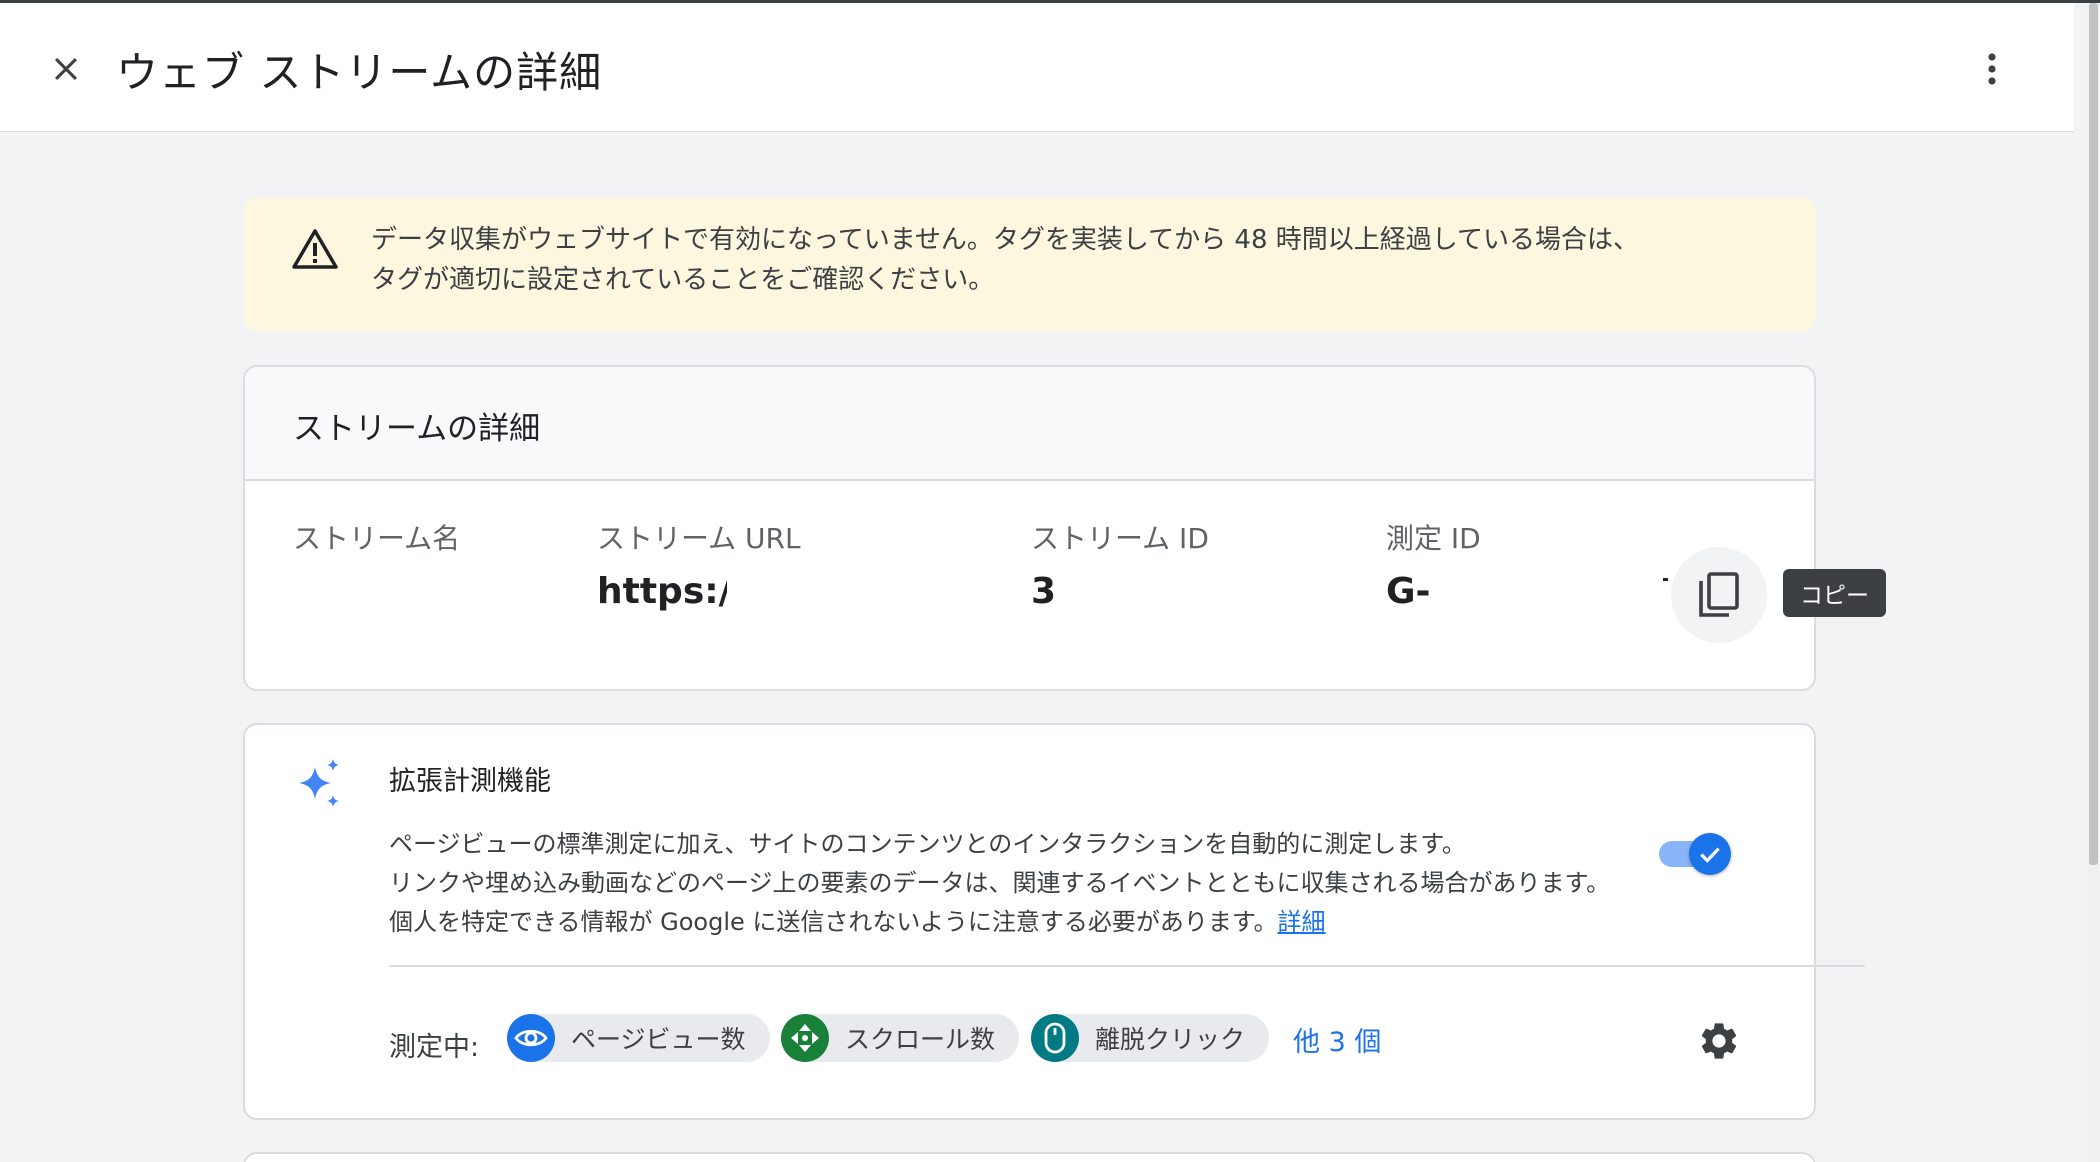 The width and height of the screenshot is (2100, 1162). I want to click on chip-label: ページビュー数, so click(658, 1039).